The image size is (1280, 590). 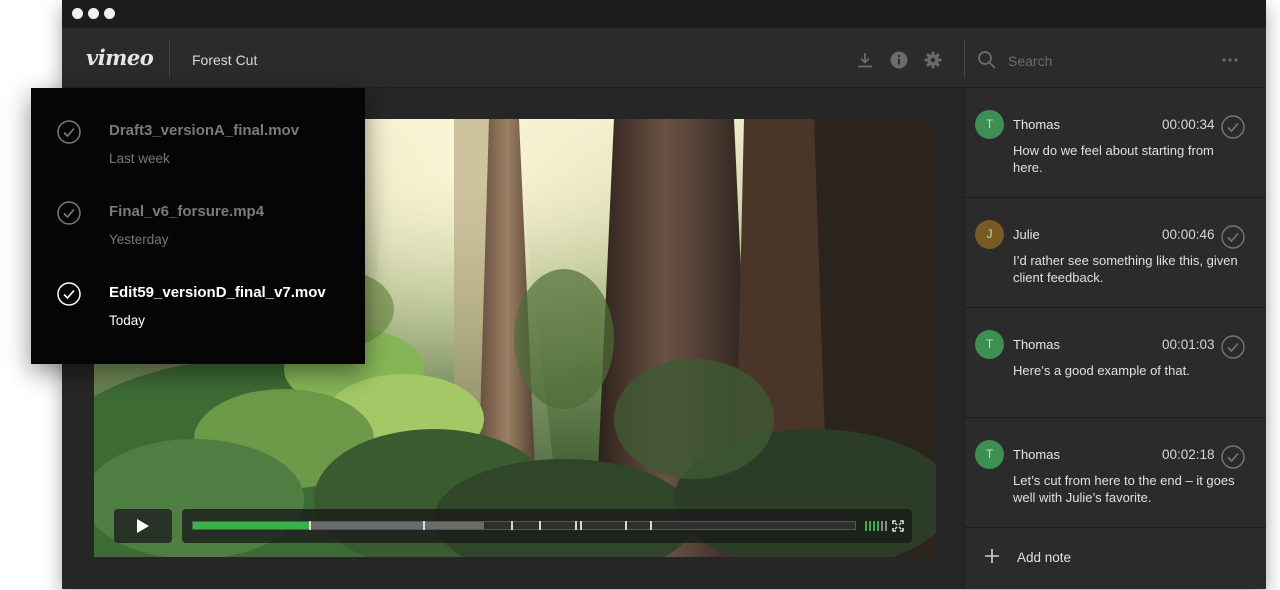 I want to click on add-note-label: Add note, so click(x=1044, y=557).